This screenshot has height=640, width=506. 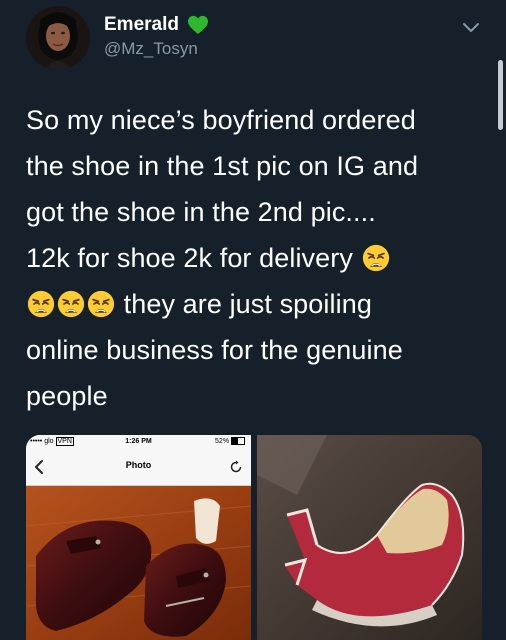 I want to click on tweet-line-with-emoji: they are just spoiling, so click(x=256, y=304).